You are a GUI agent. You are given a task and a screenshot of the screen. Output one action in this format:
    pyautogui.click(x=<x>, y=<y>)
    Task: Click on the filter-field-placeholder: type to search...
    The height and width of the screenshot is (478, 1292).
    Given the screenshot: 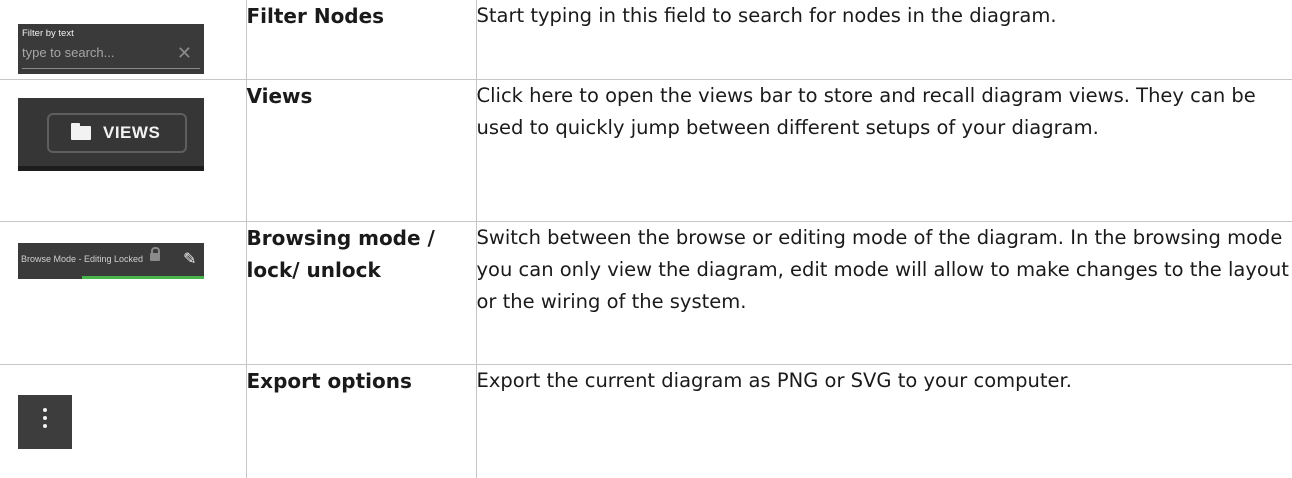 What is the action you would take?
    pyautogui.click(x=68, y=52)
    